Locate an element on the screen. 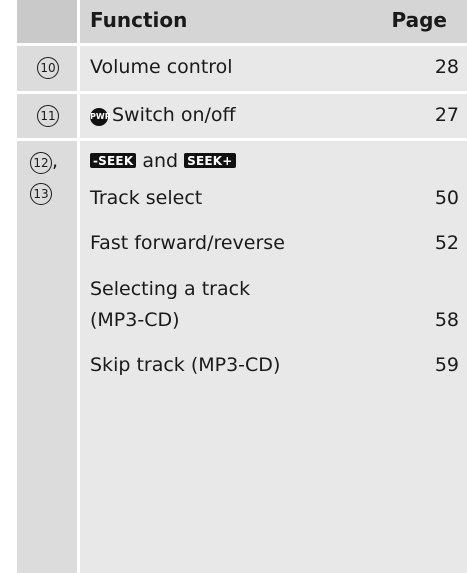 Image resolution: width=467 pixels, height=573 pixels. row-number-13: 13 is located at coordinates (41, 193).